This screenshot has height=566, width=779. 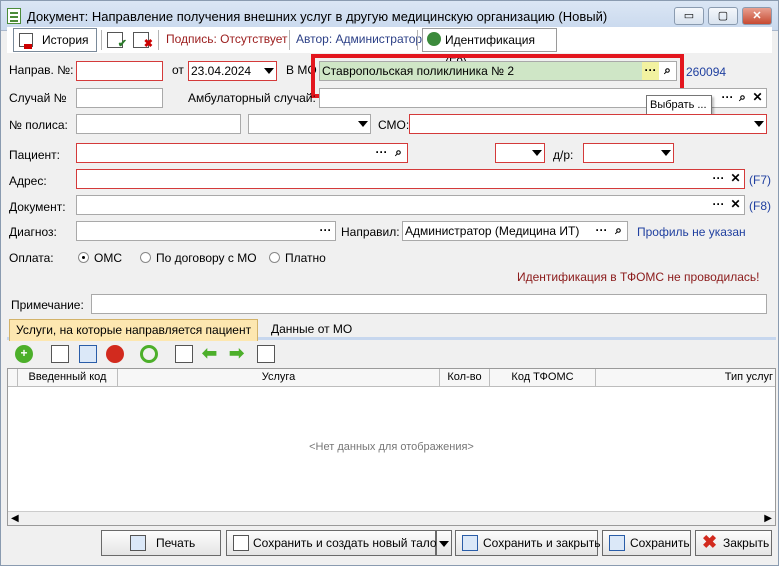 What do you see at coordinates (31, 258) in the screenshot?
I see `payment-label: Оплата:` at bounding box center [31, 258].